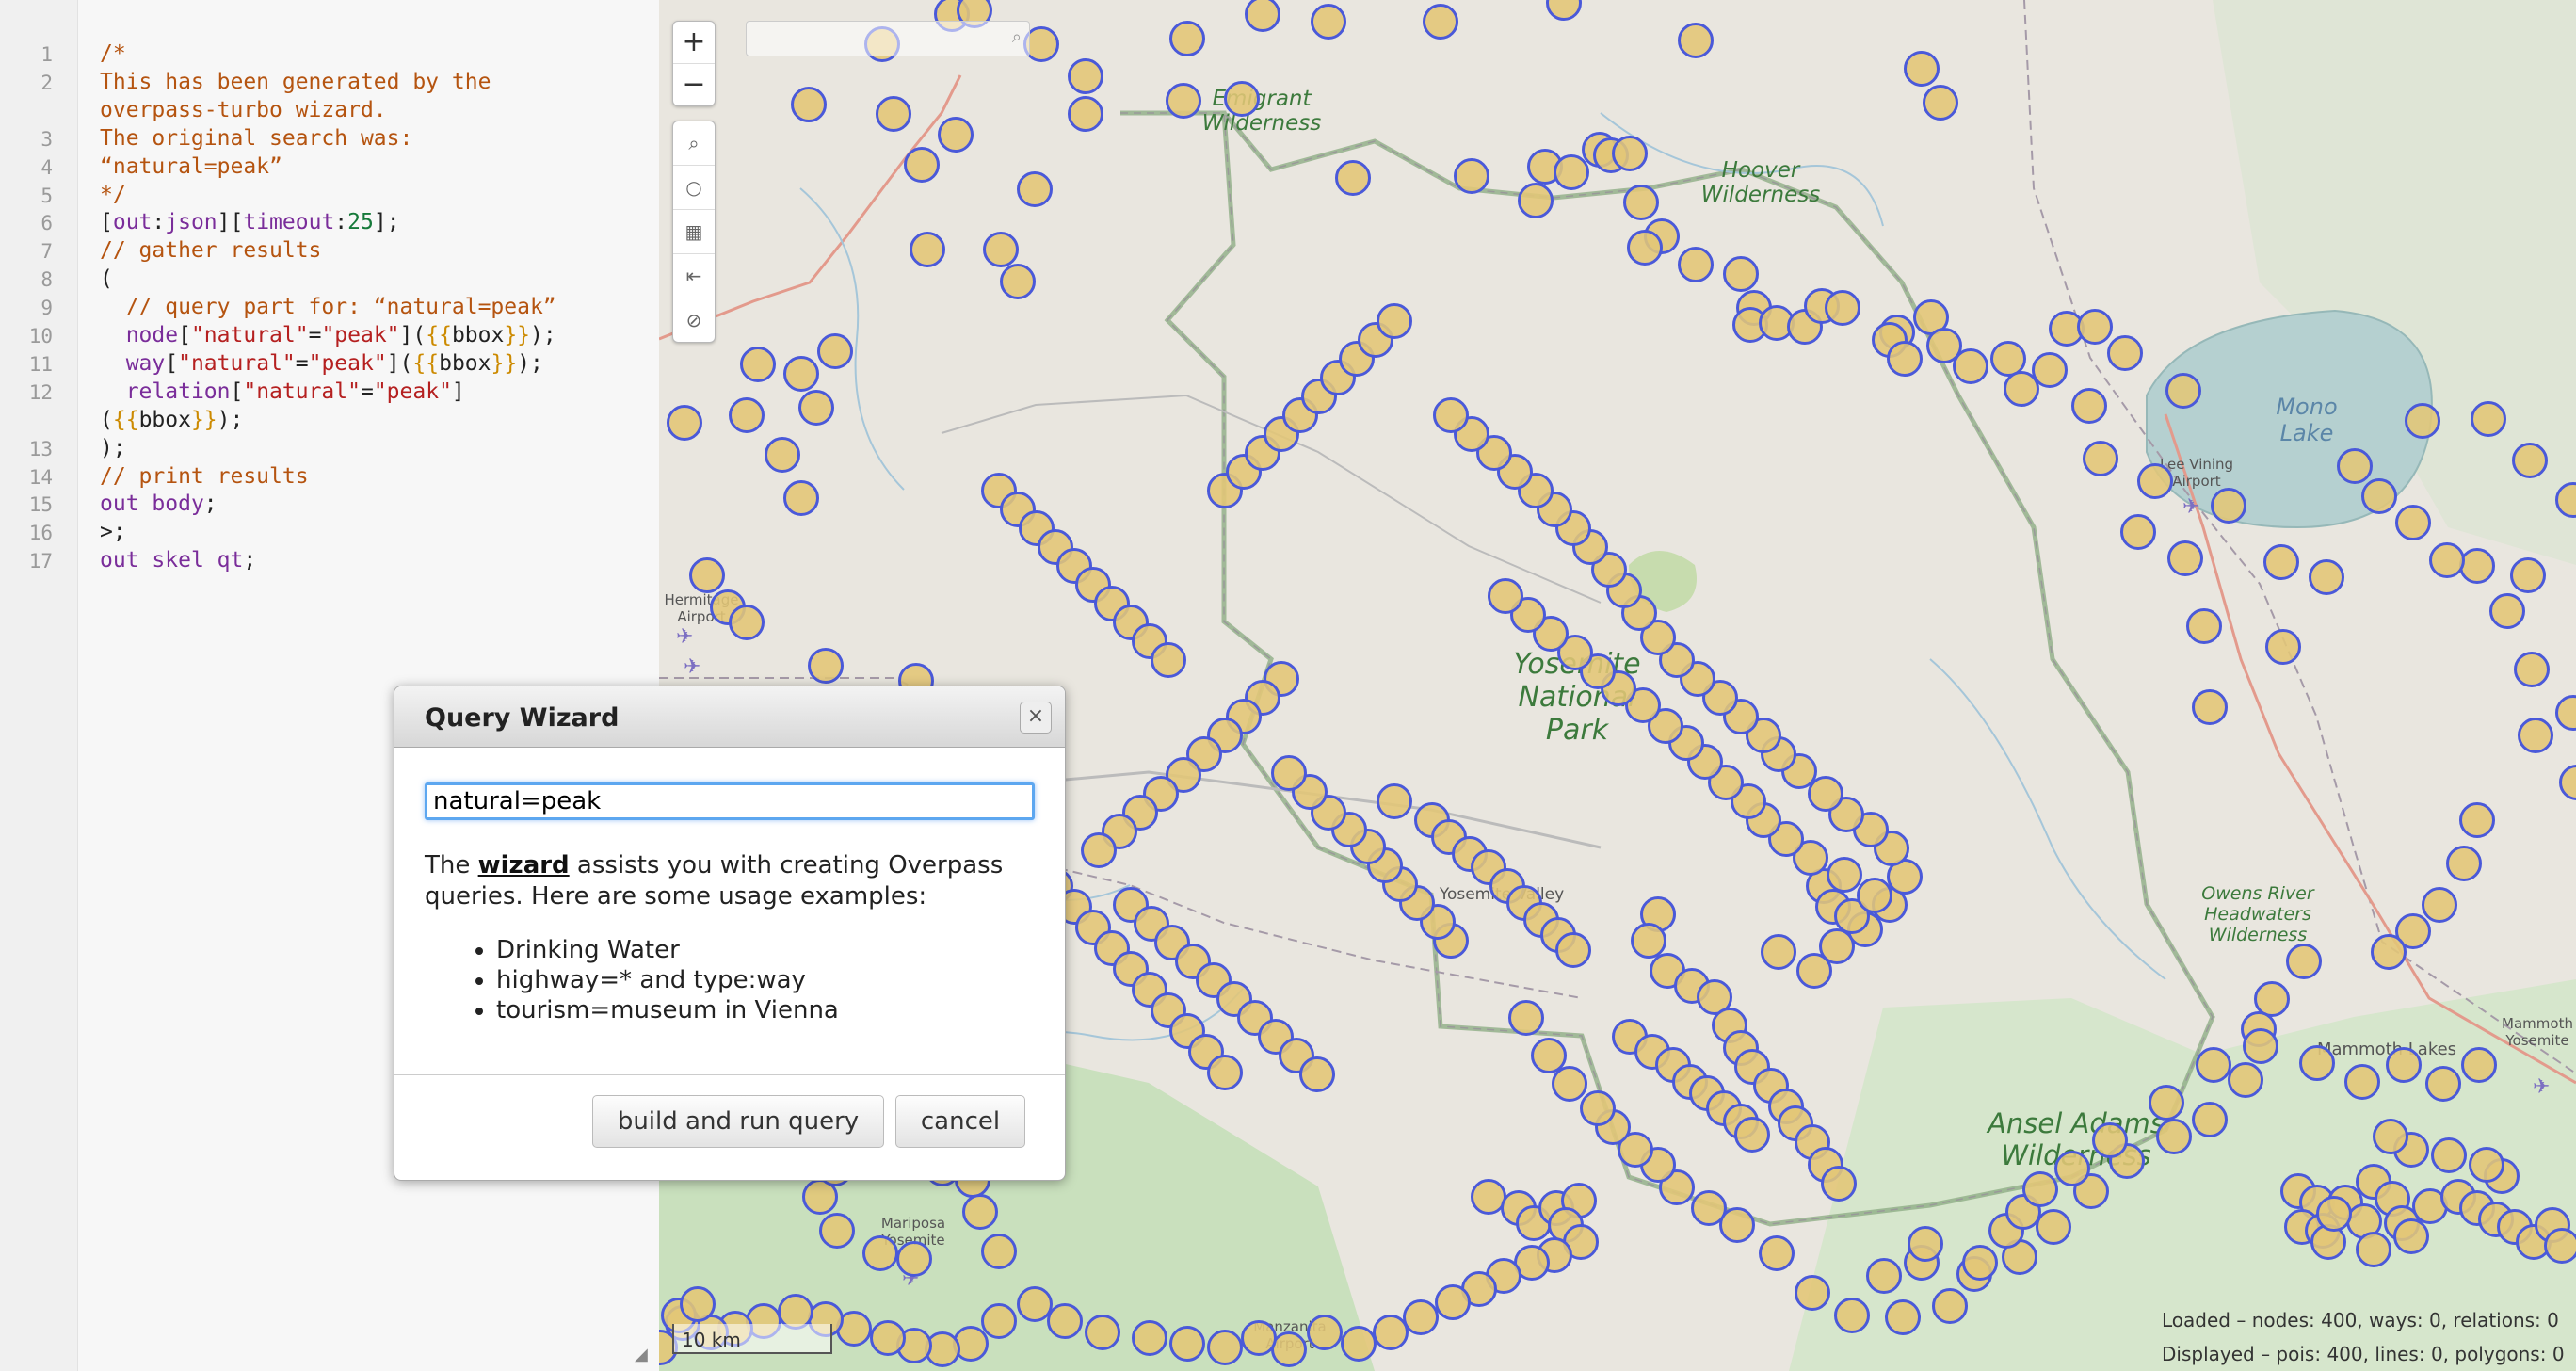 This screenshot has width=2576, height=1371. Describe the element at coordinates (113, 53) in the screenshot. I see `code-line: /*` at that location.